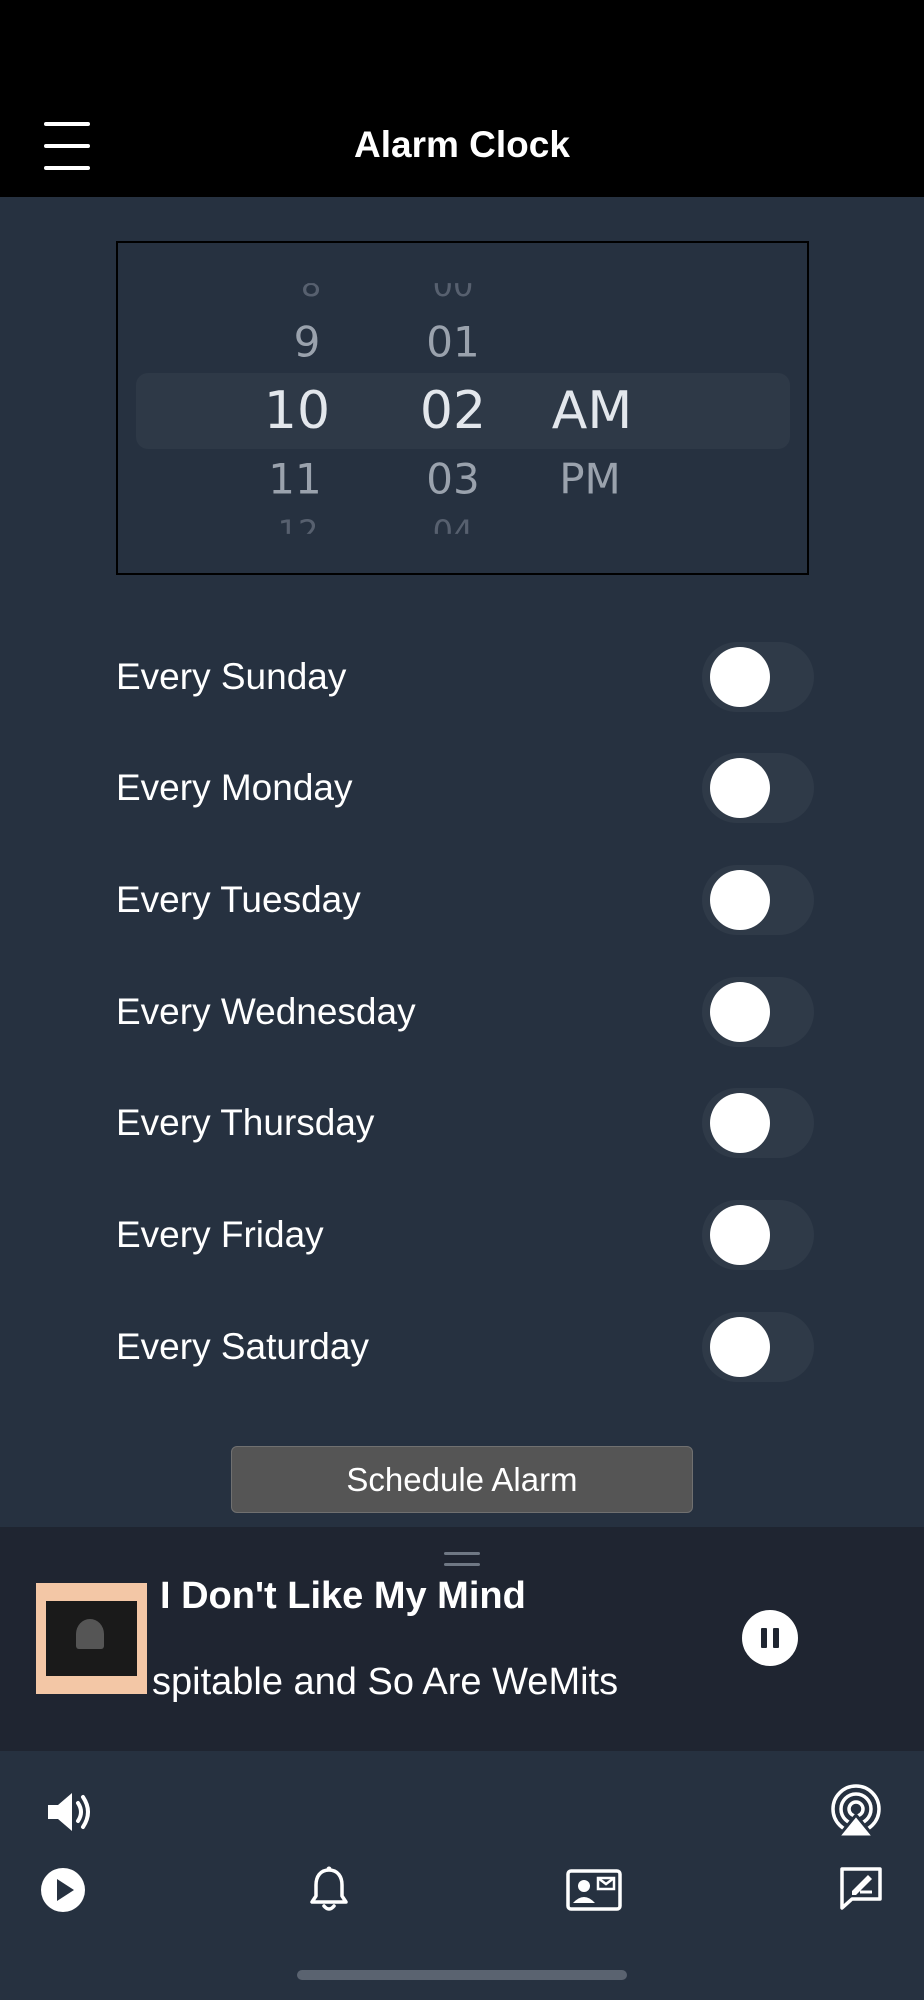 This screenshot has height=2000, width=924. What do you see at coordinates (462, 98) in the screenshot?
I see `top-bar: Alarm Clock` at bounding box center [462, 98].